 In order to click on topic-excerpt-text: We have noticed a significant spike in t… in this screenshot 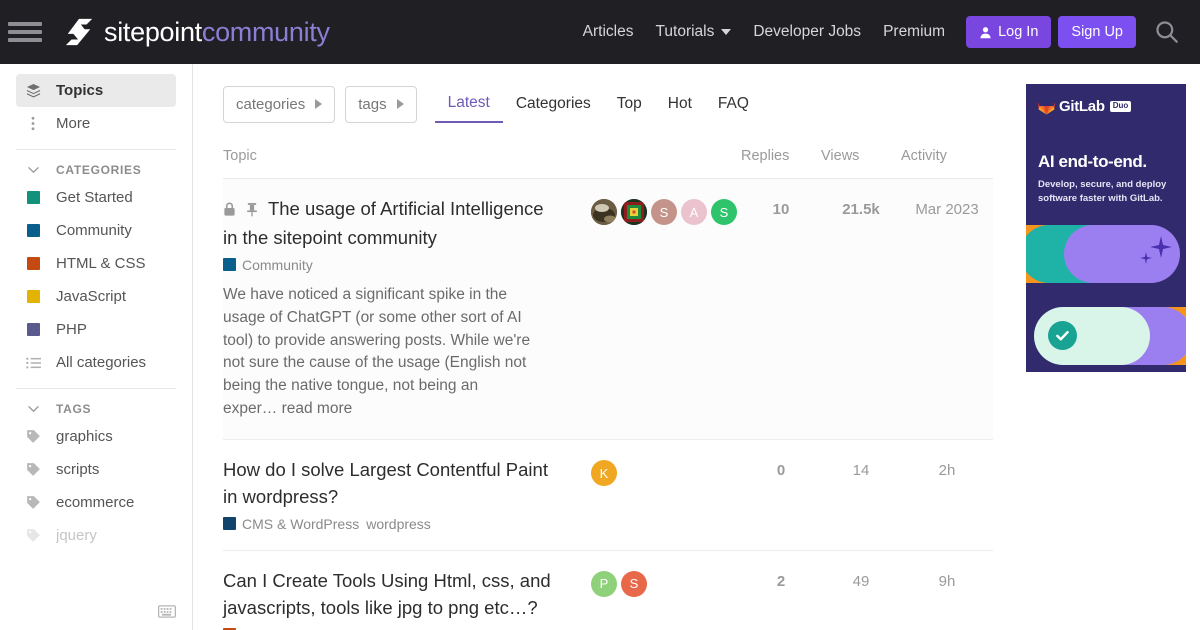, I will do `click(377, 351)`.